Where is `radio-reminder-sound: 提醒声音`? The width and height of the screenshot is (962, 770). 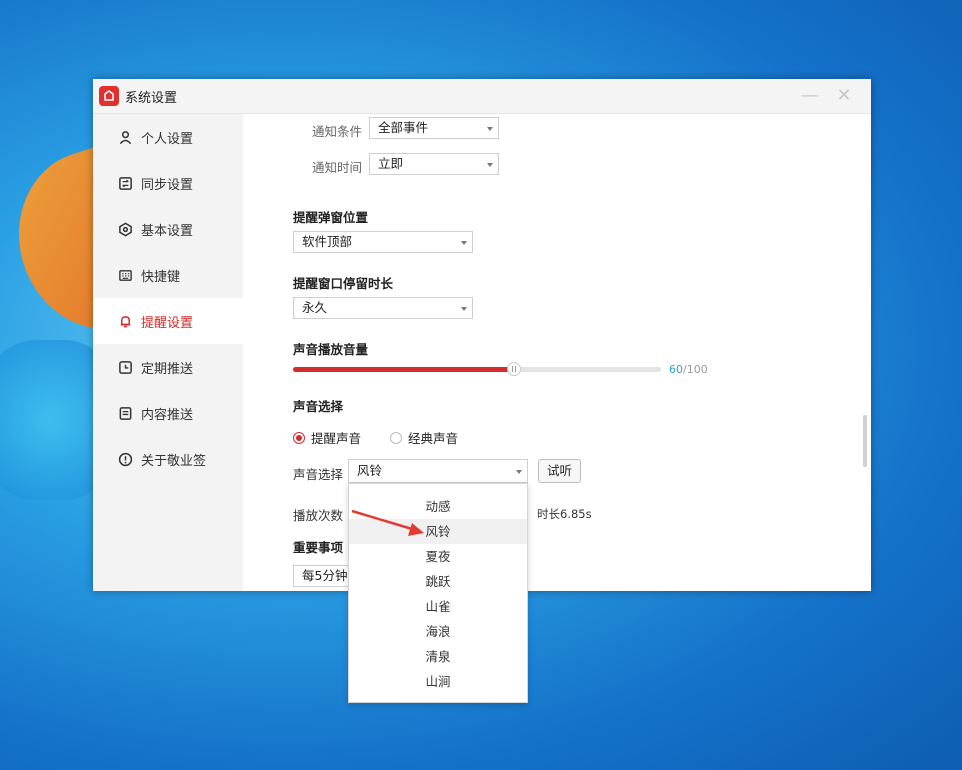
radio-reminder-sound: 提醒声音 is located at coordinates (327, 437).